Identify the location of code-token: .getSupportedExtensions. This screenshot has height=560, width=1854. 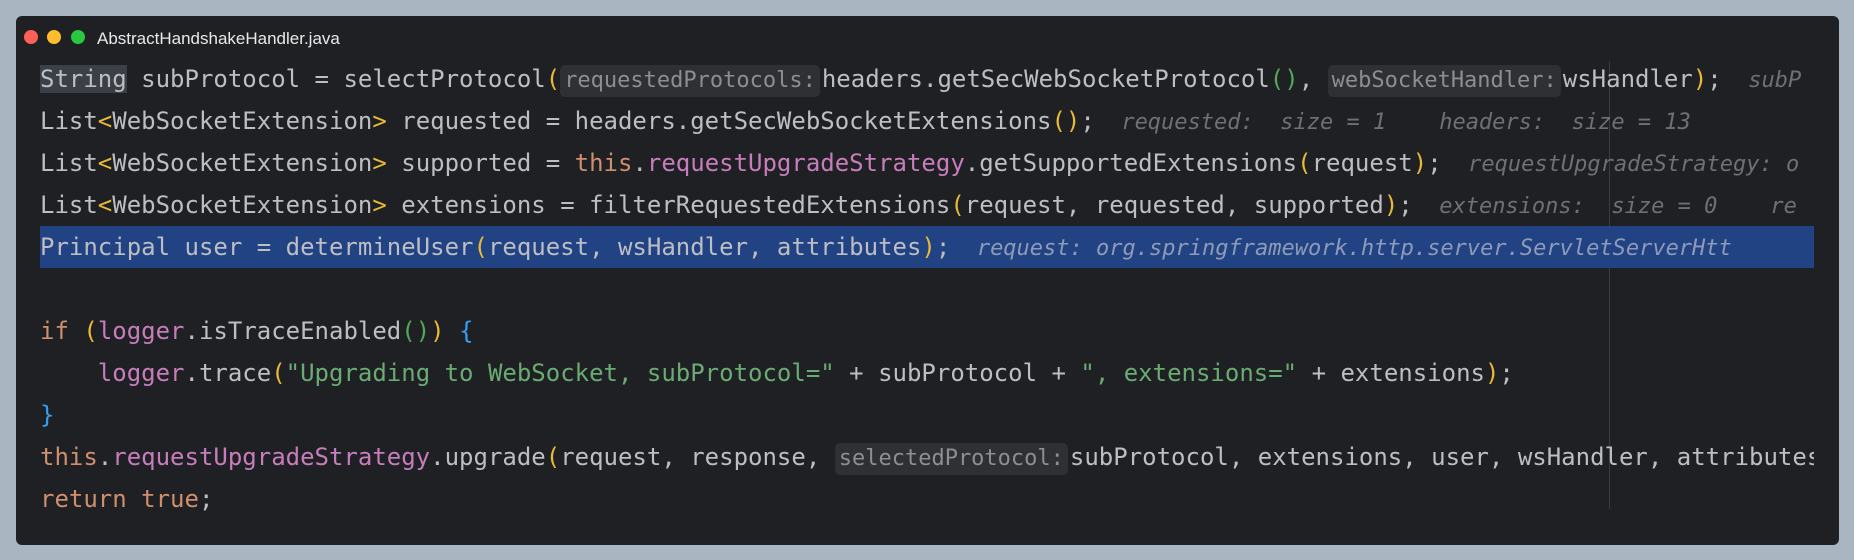
(1131, 163).